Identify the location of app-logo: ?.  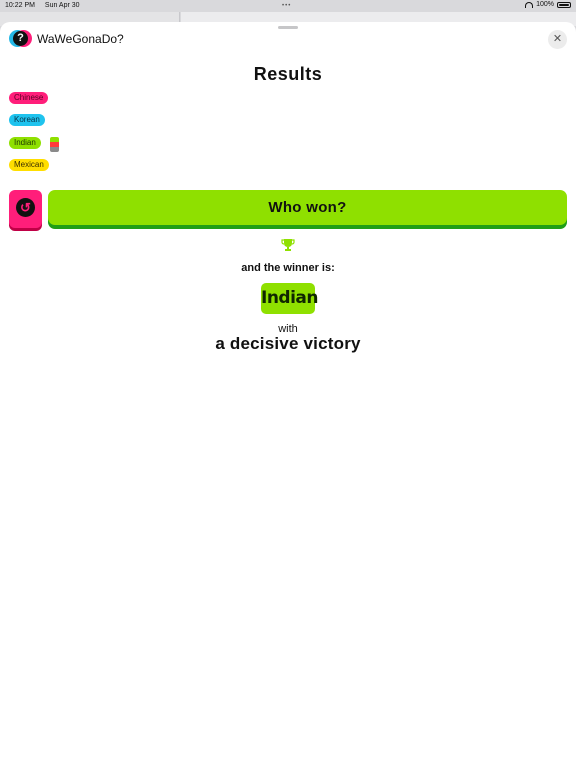
(20, 38).